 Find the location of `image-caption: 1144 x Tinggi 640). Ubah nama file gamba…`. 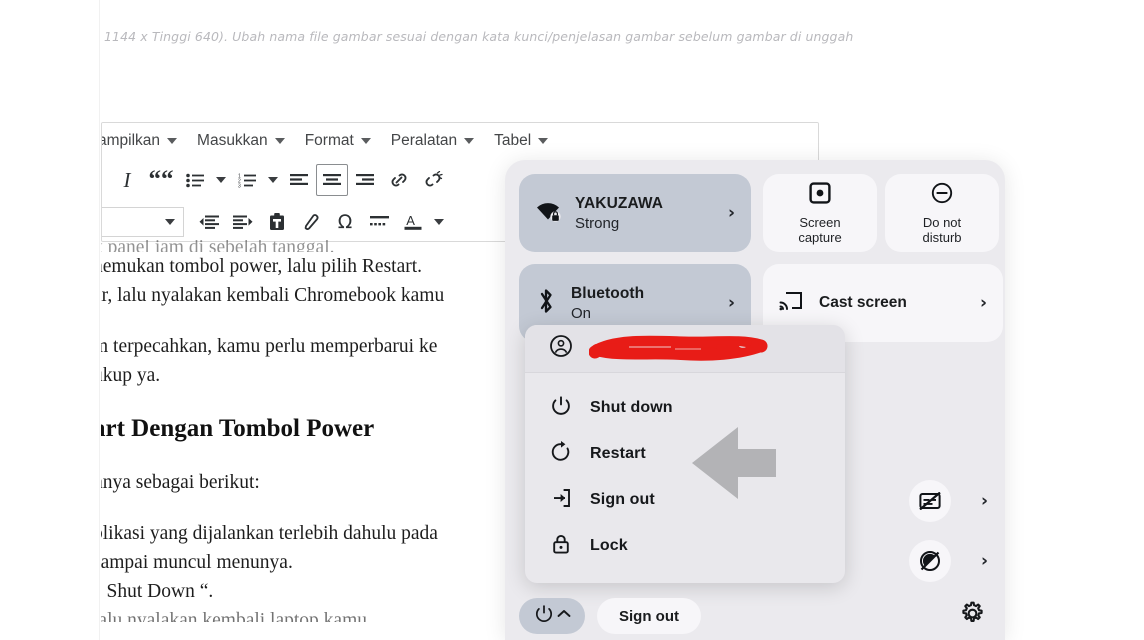

image-caption: 1144 x Tinggi 640). Ubah nama file gamba… is located at coordinates (479, 36).